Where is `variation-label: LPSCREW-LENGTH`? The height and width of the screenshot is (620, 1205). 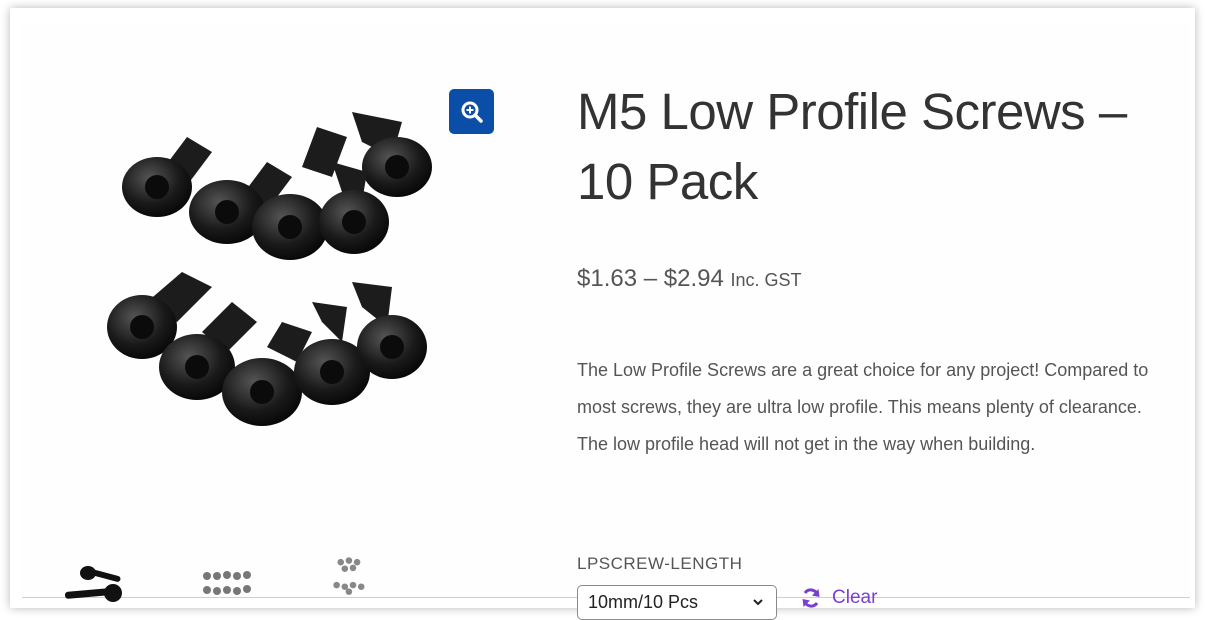 variation-label: LPSCREW-LENGTH is located at coordinates (660, 563).